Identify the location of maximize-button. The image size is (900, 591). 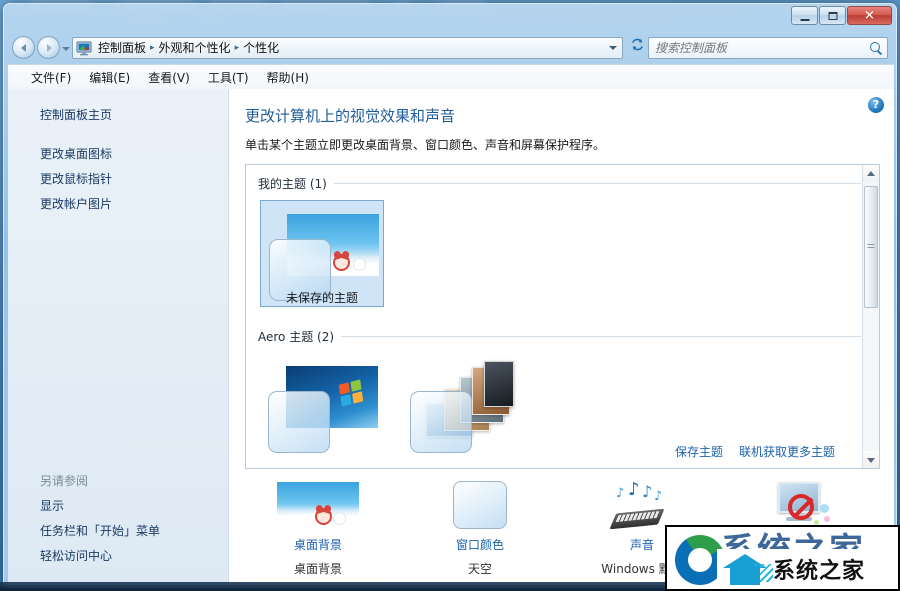
(832, 15).